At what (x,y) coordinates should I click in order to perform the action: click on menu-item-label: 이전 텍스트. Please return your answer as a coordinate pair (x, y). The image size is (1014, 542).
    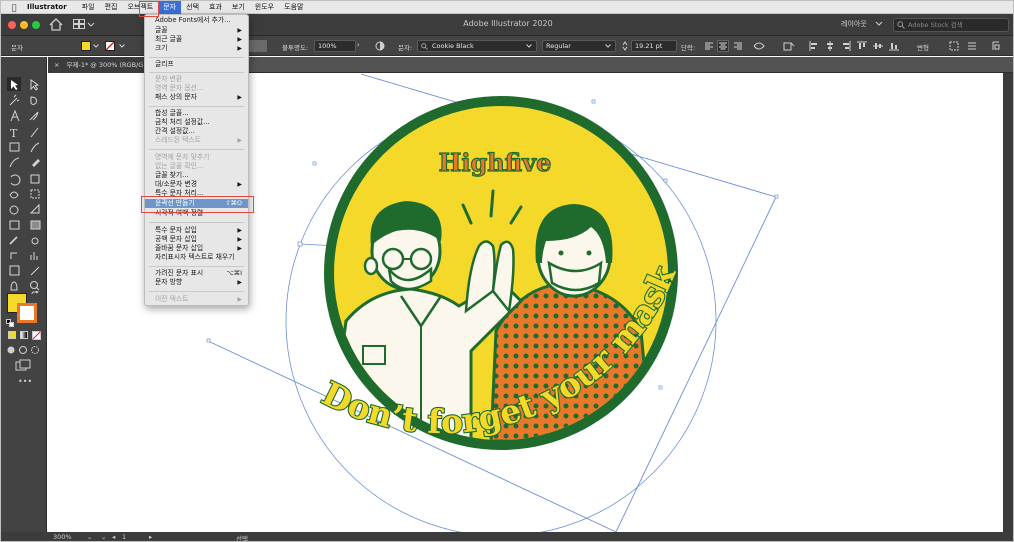
    Looking at the image, I should click on (172, 299).